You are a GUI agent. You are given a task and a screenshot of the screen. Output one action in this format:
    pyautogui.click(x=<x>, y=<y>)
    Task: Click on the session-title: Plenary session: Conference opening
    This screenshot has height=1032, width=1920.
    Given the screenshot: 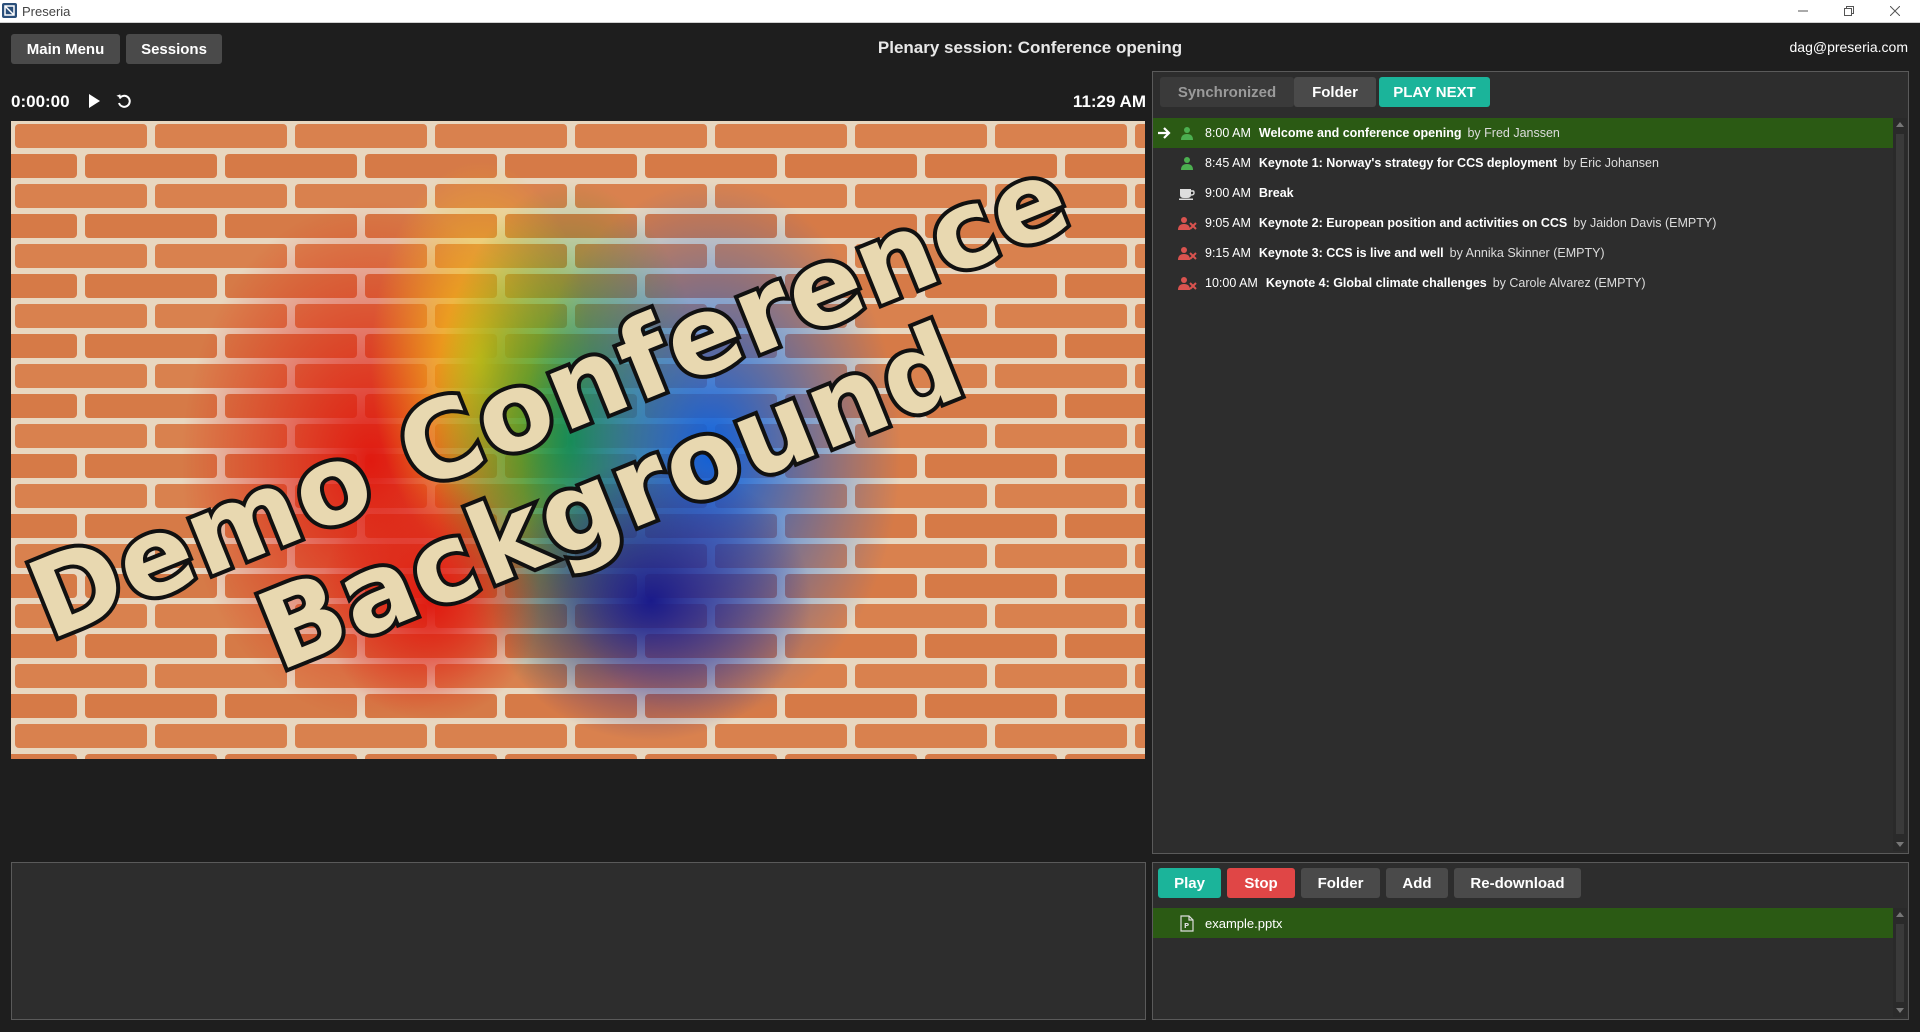 What is the action you would take?
    pyautogui.click(x=1030, y=47)
    